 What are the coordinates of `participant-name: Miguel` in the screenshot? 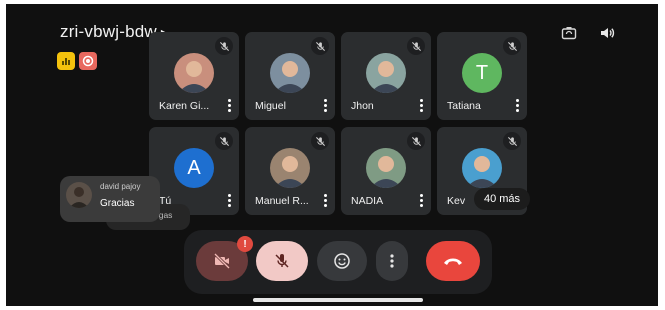 It's located at (270, 106).